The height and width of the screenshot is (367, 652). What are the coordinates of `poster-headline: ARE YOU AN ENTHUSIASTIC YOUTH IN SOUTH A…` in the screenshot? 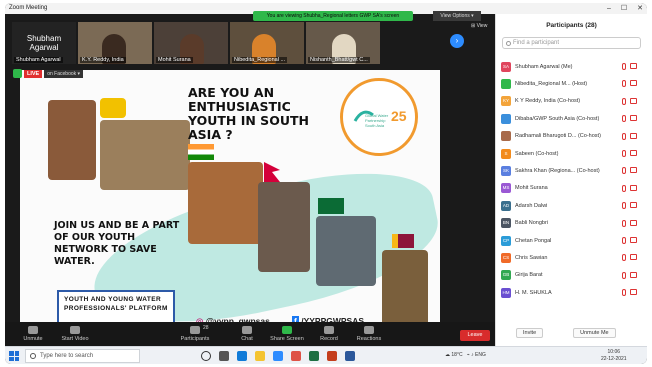 It's located at (248, 113).